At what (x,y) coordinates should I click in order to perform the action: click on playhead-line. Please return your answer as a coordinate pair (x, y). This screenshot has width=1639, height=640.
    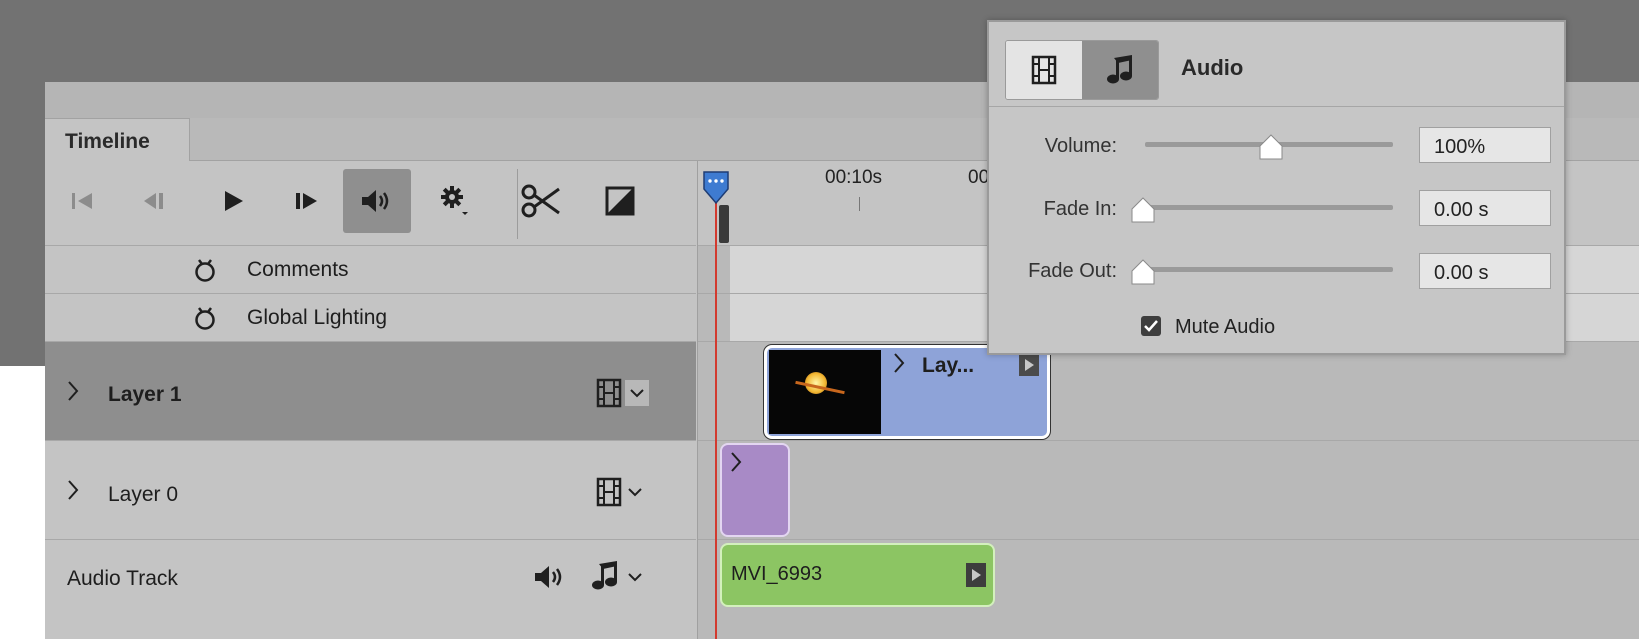
    Looking at the image, I should click on (716, 420).